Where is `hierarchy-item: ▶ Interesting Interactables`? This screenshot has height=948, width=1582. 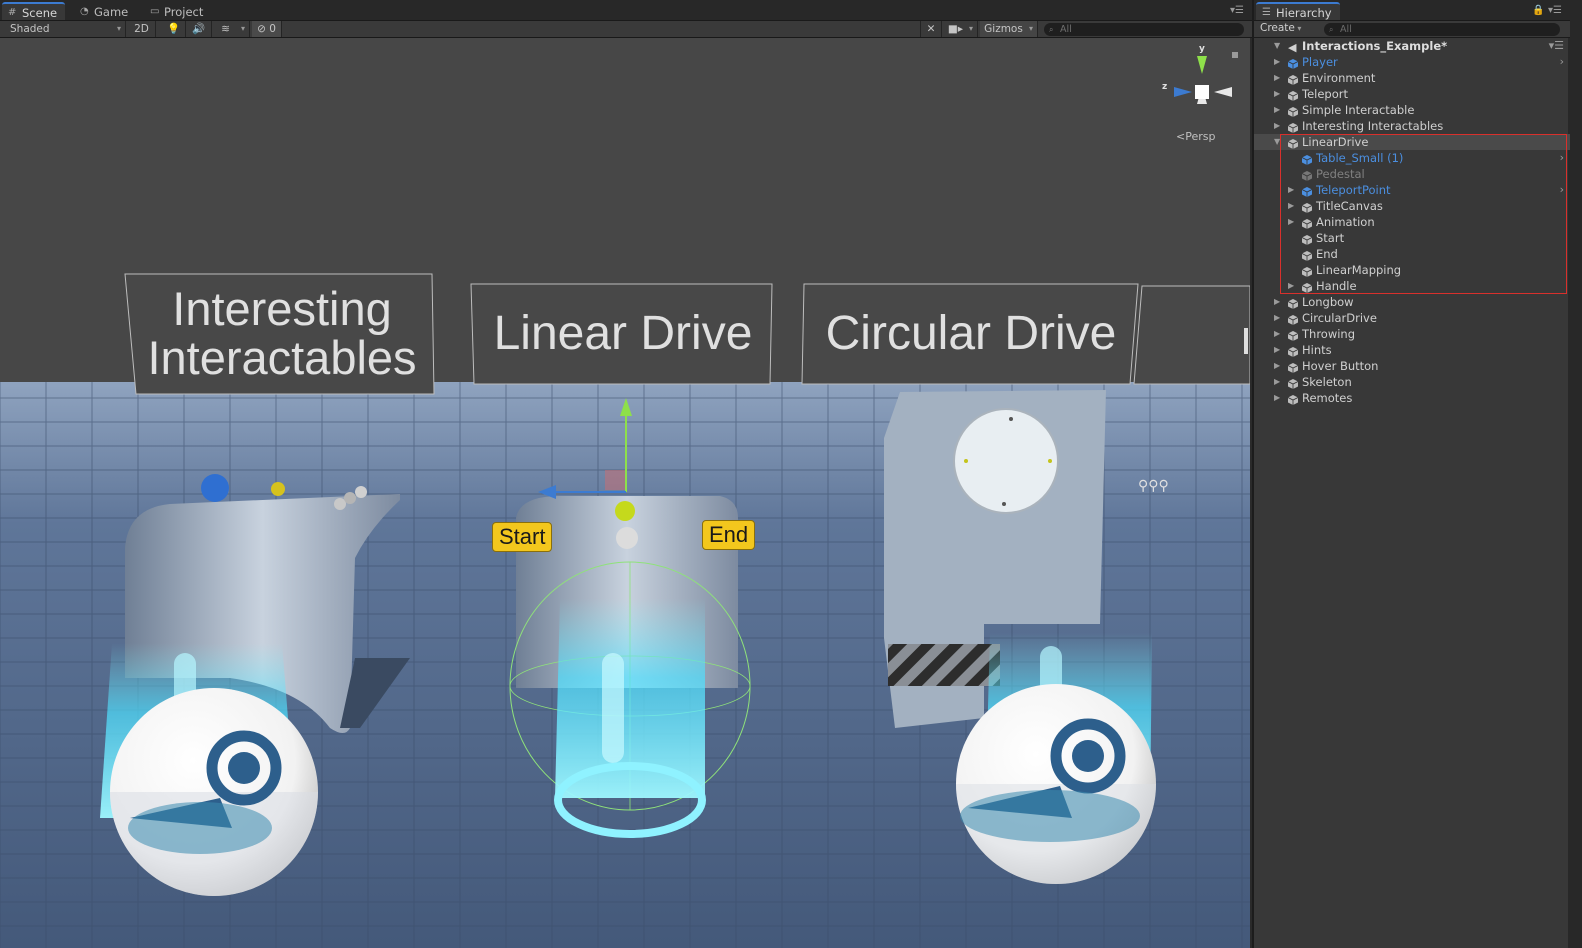
hierarchy-item: ▶ Interesting Interactables is located at coordinates (1412, 126).